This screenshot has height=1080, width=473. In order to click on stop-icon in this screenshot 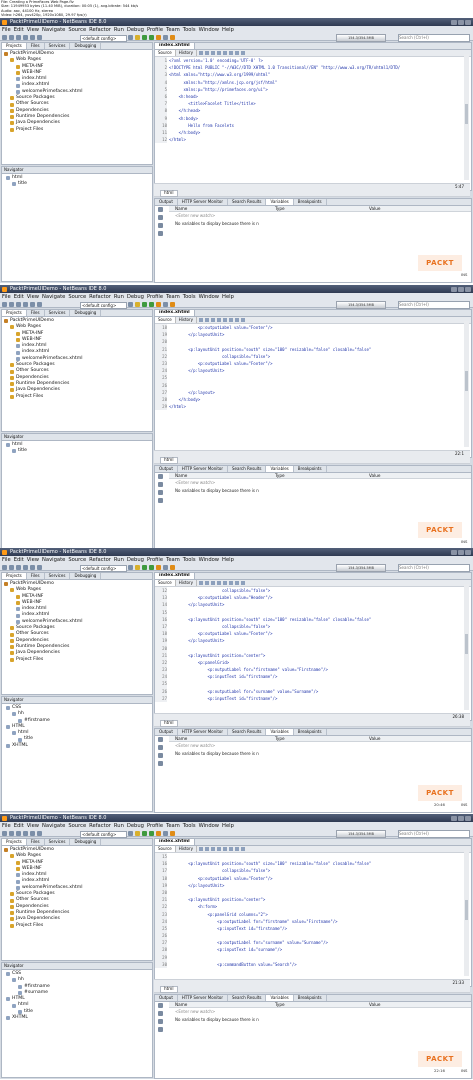, I will do `click(172, 37)`.